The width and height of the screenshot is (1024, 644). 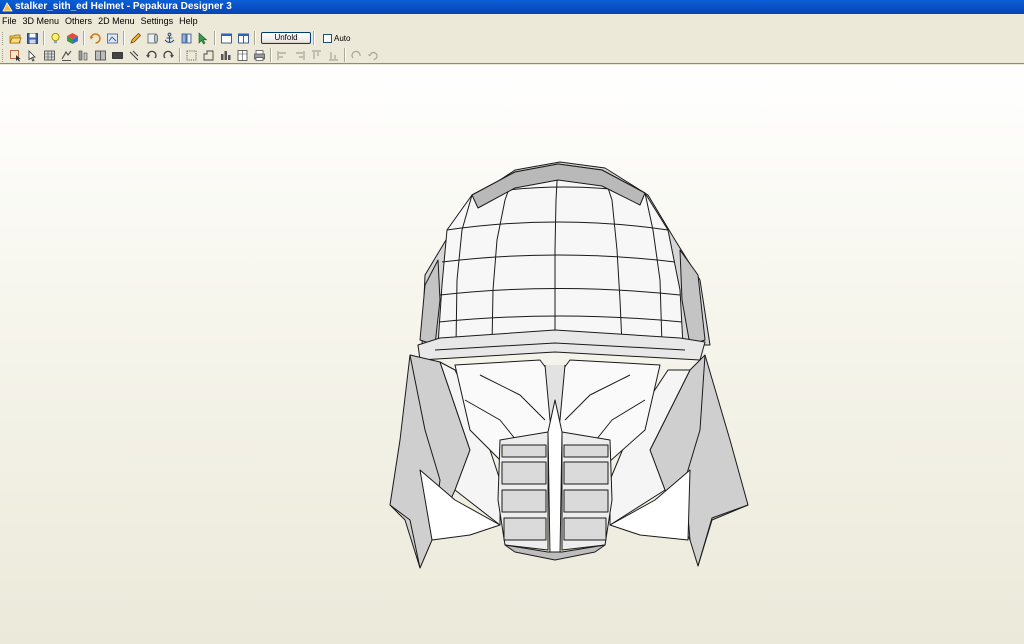 I want to click on grid-icon, so click(x=49, y=55).